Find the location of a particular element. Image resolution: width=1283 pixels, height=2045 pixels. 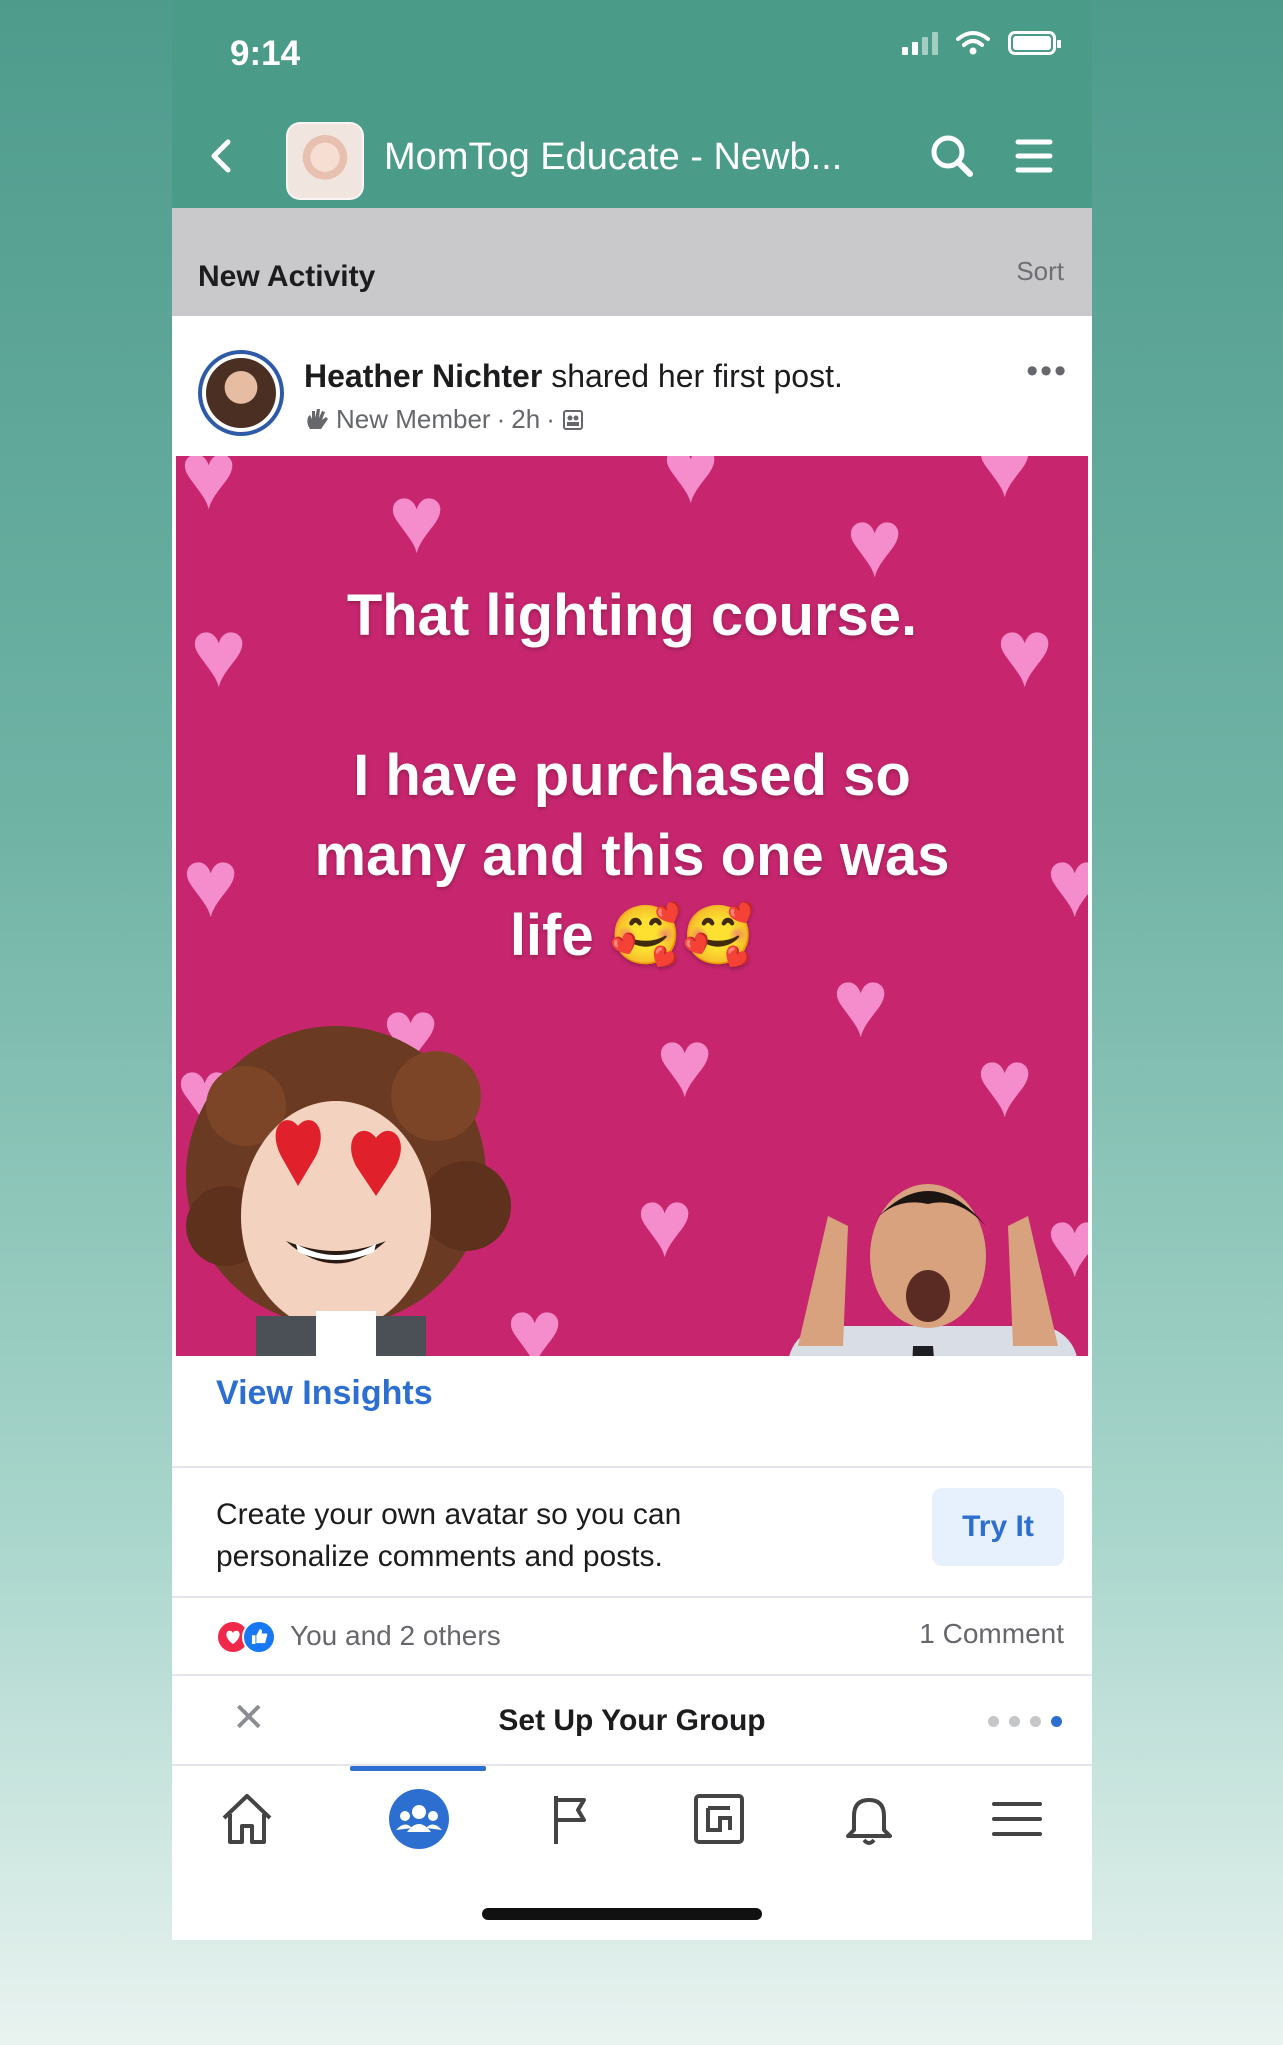

sort-button: Sort is located at coordinates (1040, 271).